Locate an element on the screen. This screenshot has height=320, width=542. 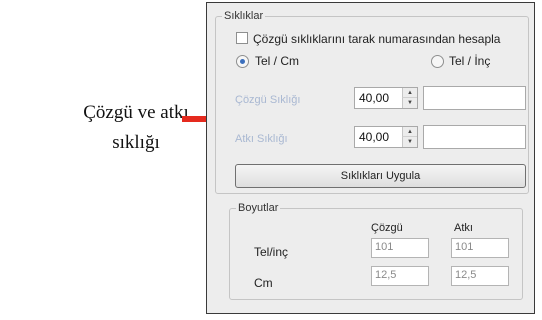
cm-weft-field: 12,5 is located at coordinates (480, 276).